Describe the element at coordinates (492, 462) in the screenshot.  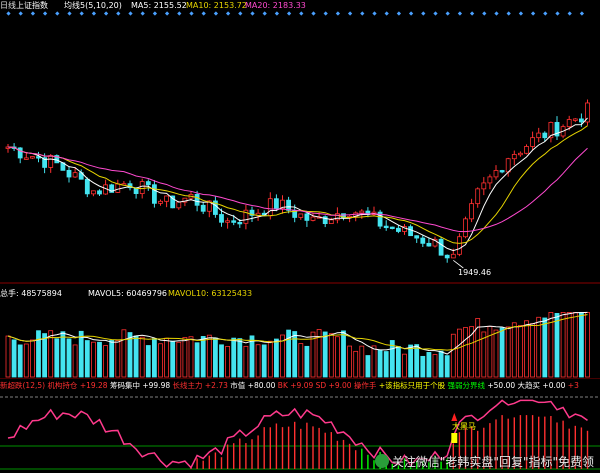
I see `watermark-text: 关注微信"老韩实盘"回复"指标"免费领` at that location.